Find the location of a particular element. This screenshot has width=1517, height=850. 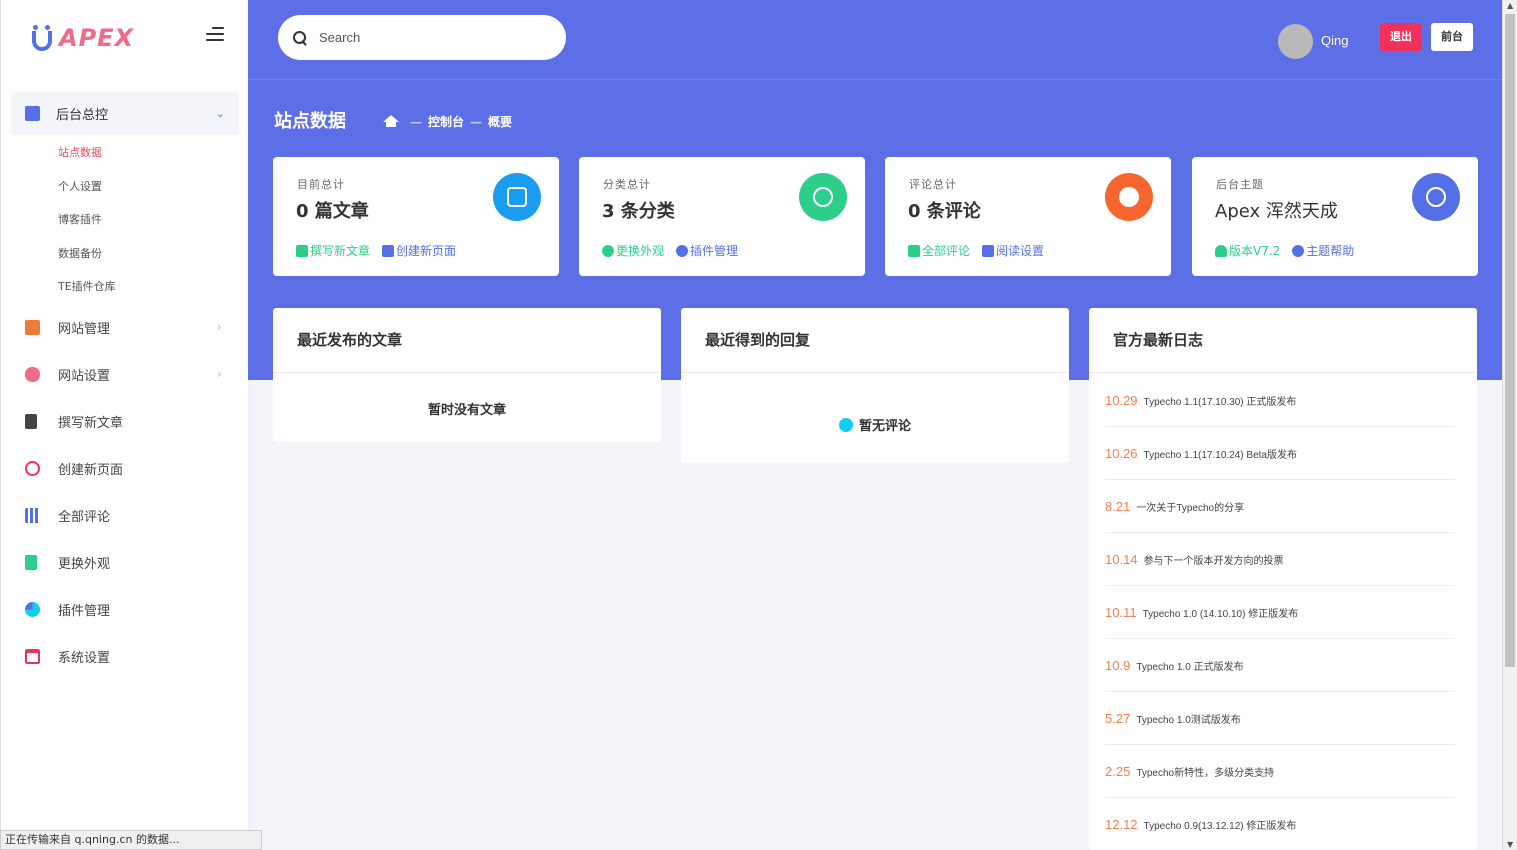

planet-icon is located at coordinates (823, 197).